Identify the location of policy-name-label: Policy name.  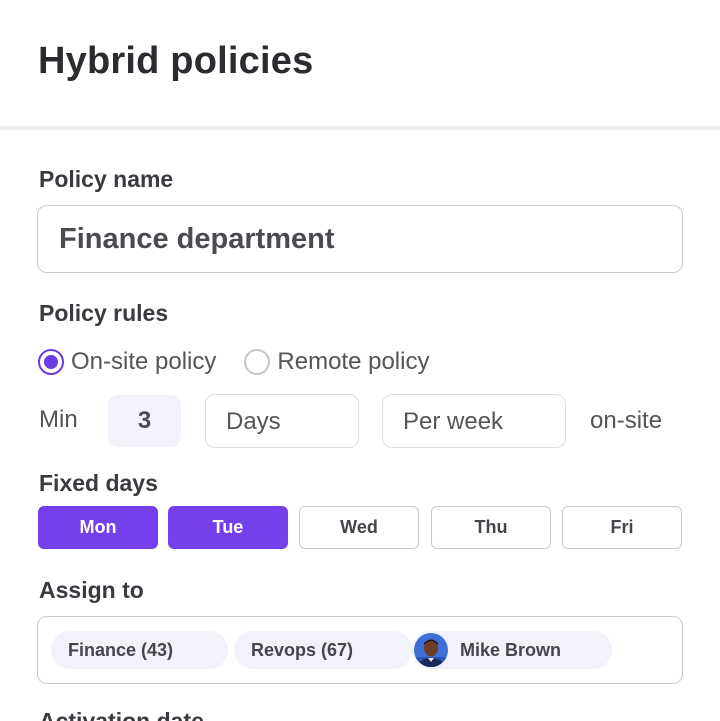
(106, 179).